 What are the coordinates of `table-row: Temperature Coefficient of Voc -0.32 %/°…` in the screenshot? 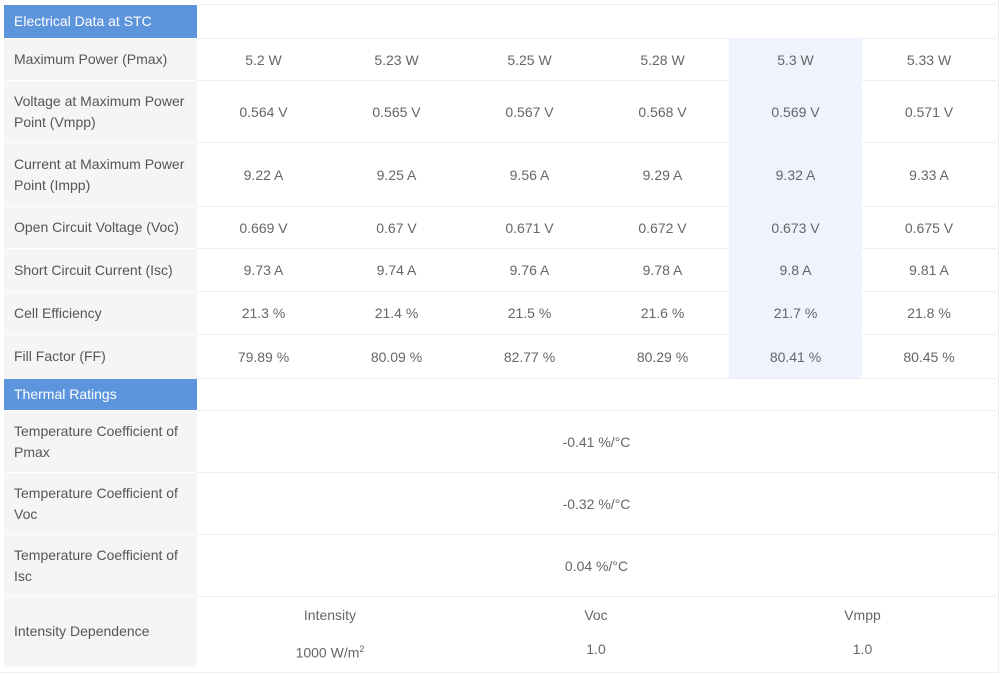 It's located at (500, 503).